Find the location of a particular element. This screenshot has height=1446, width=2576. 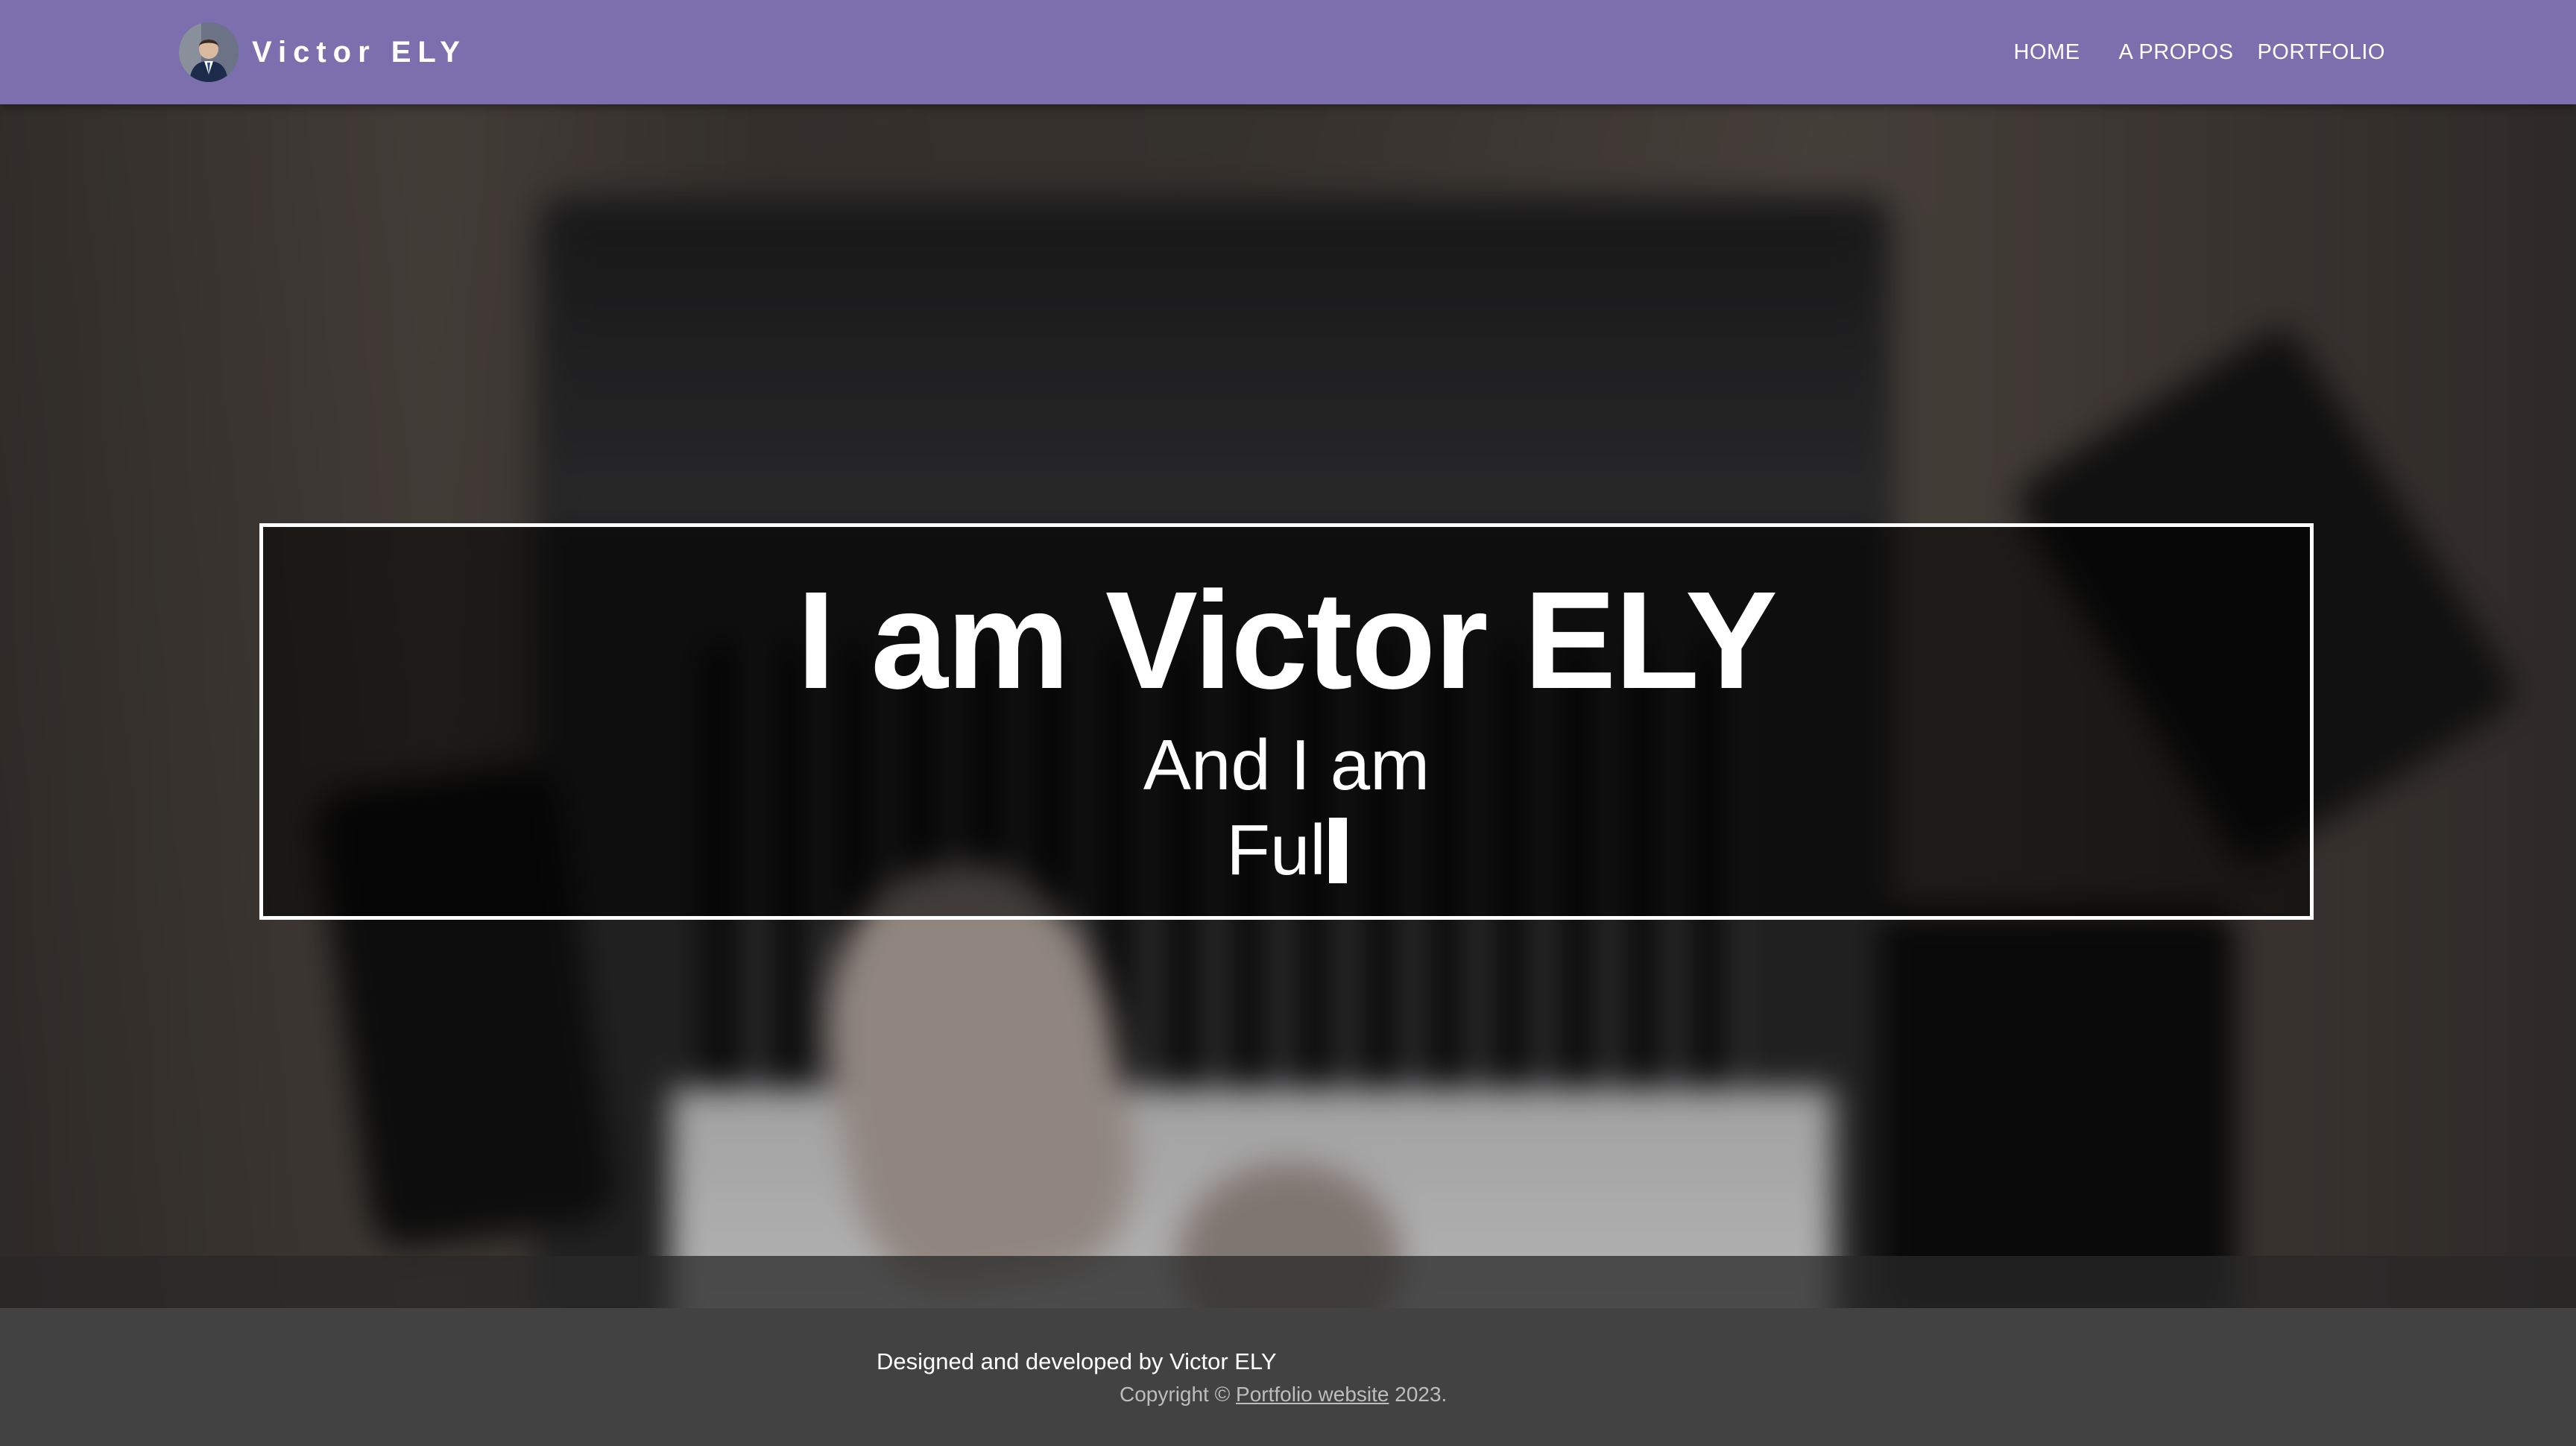

typed-text-line: Ful is located at coordinates (1286, 850).